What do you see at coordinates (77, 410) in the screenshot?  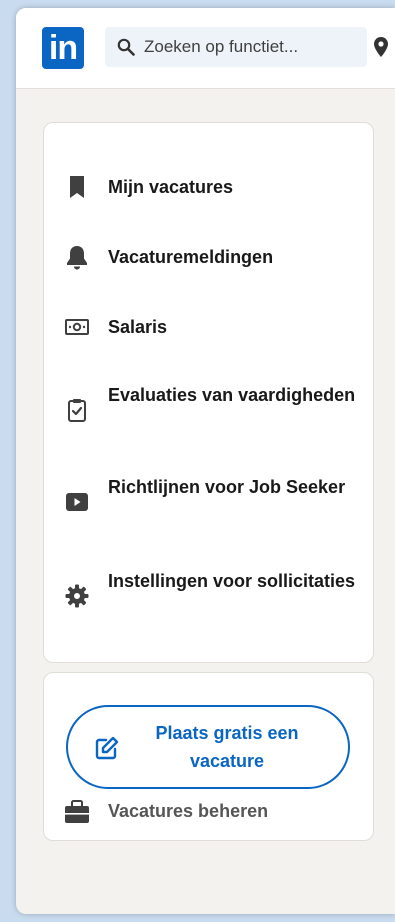 I see `clipboard-check-icon` at bounding box center [77, 410].